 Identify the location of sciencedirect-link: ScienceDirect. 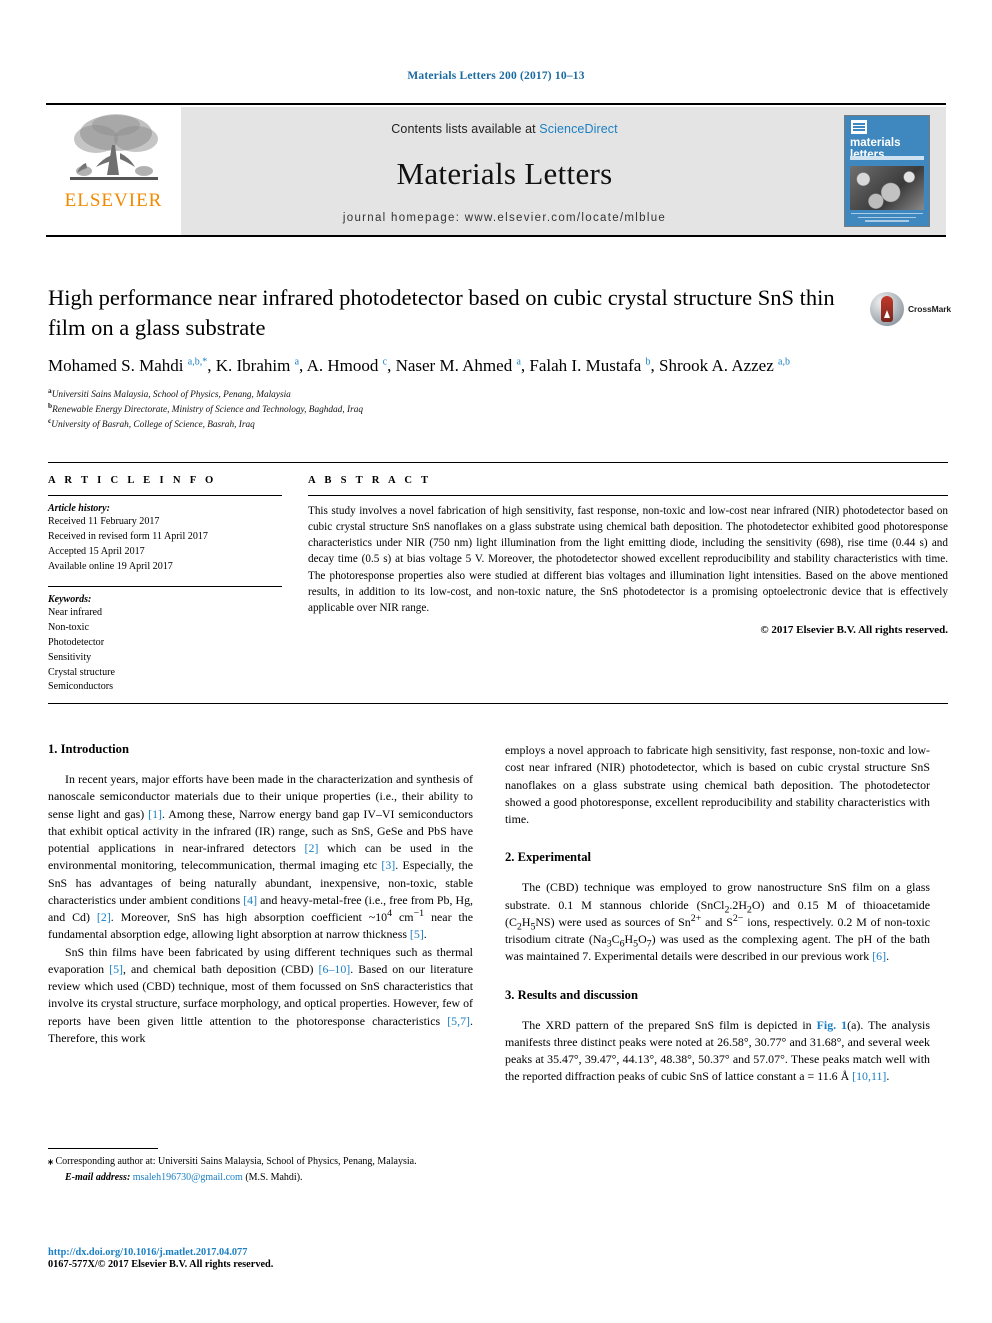
(578, 129).